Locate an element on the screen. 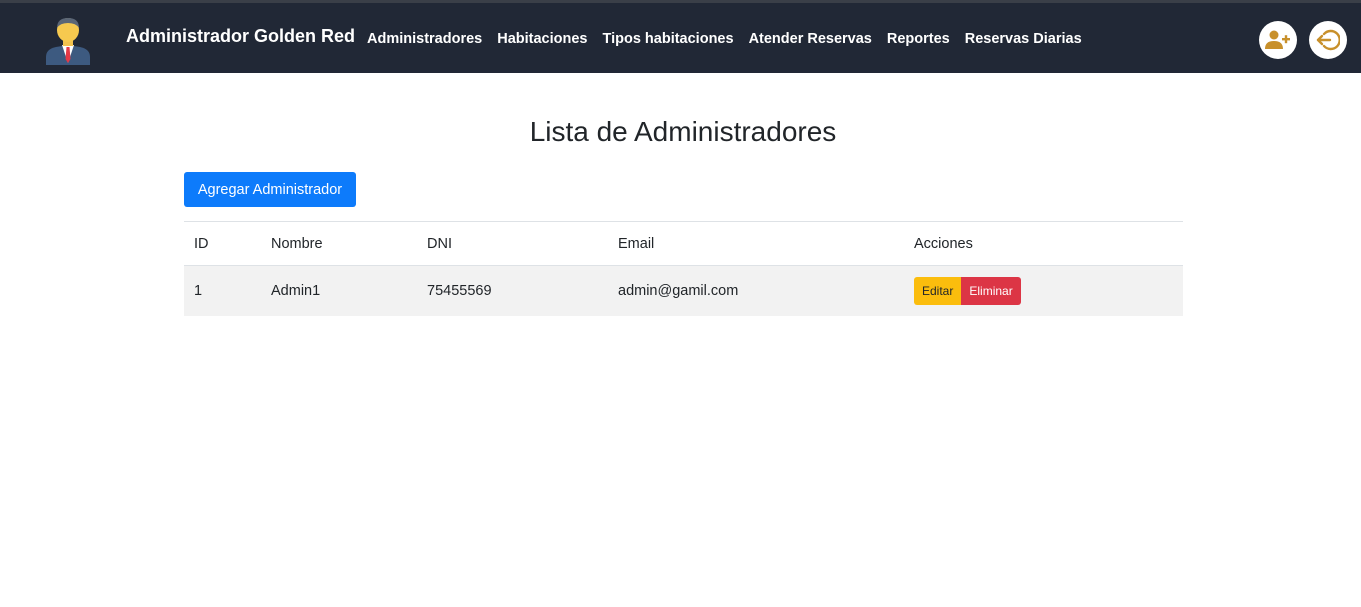 Image resolution: width=1361 pixels, height=607 pixels. header-dni: DNI is located at coordinates (512, 243).